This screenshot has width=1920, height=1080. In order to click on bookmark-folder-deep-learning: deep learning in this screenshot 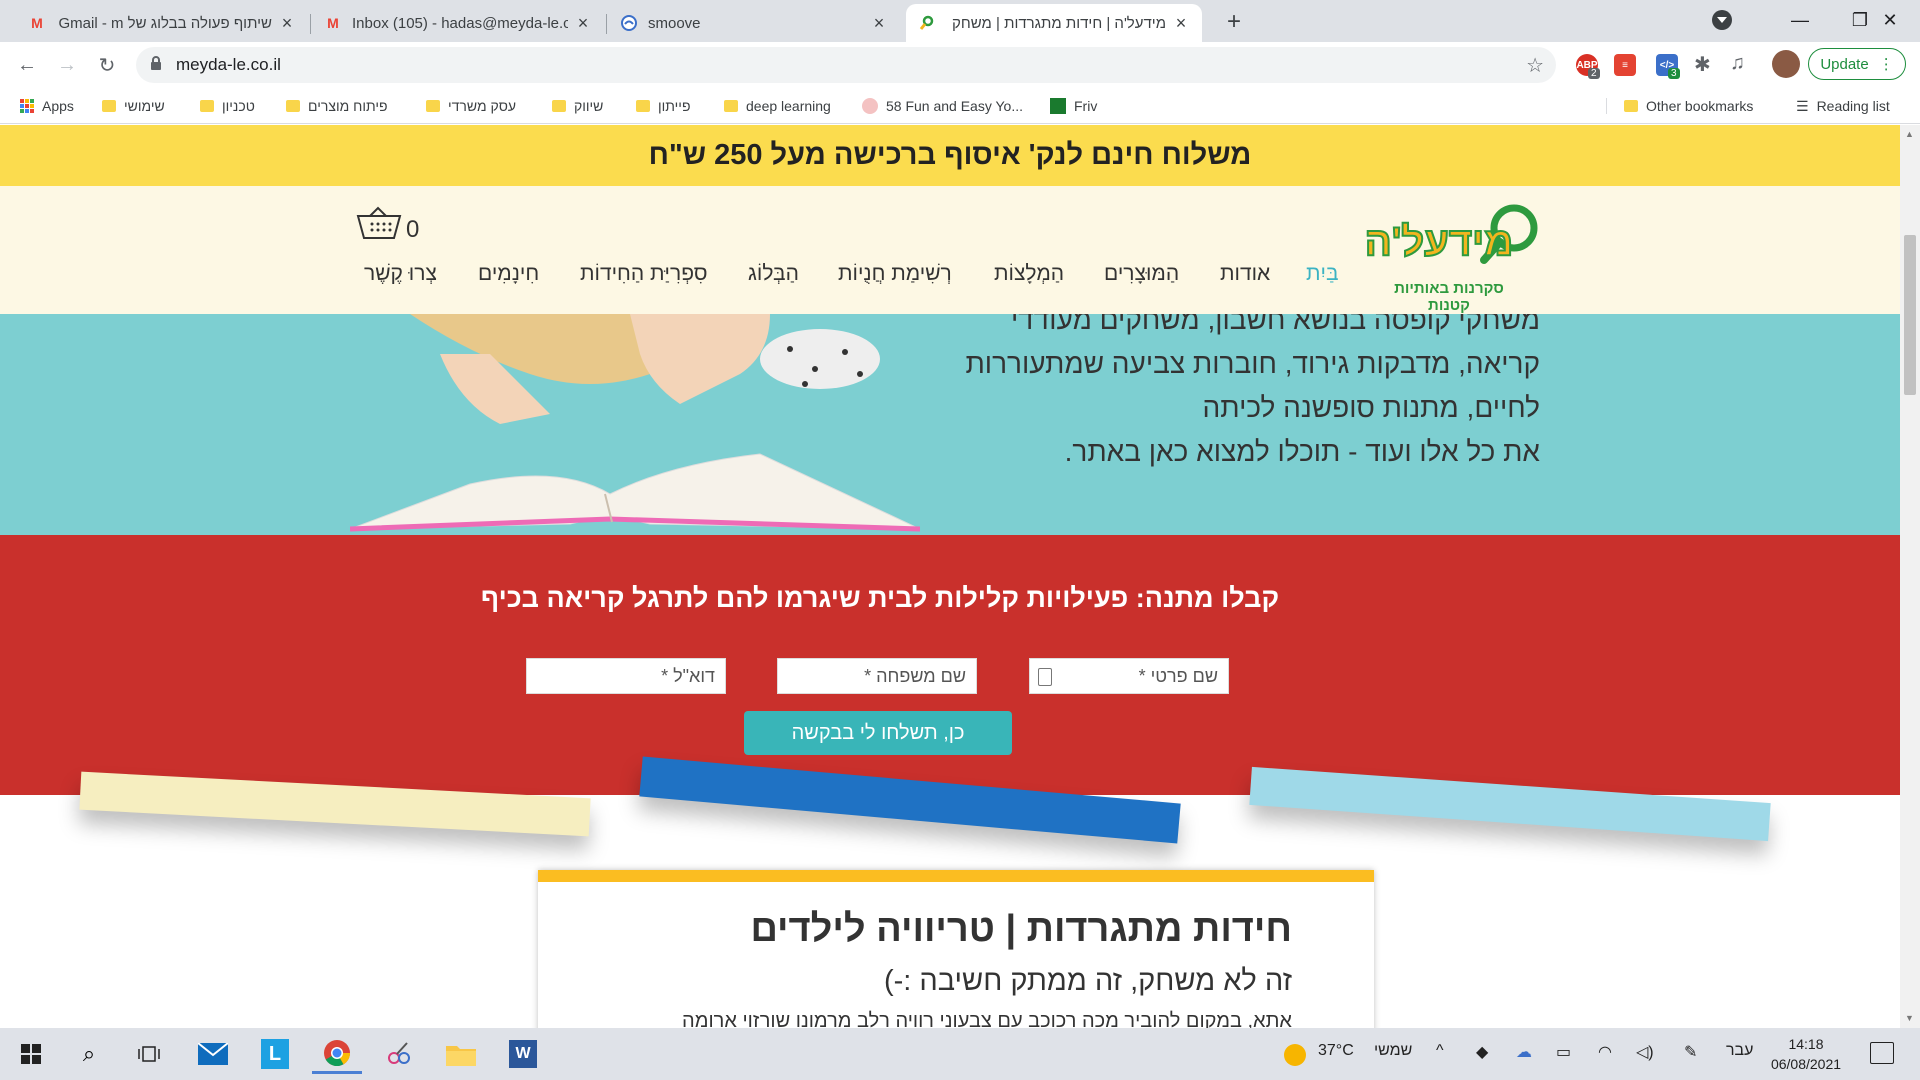, I will do `click(777, 106)`.